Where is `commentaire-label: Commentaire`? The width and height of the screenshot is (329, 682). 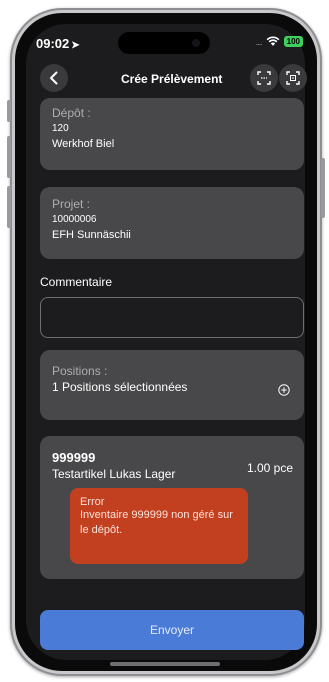 commentaire-label: Commentaire is located at coordinates (76, 282).